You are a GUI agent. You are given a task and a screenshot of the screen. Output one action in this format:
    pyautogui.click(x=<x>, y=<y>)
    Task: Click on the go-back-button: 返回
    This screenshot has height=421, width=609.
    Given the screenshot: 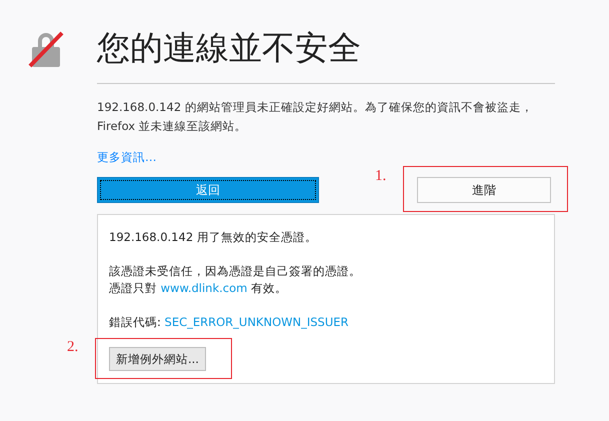 What is the action you would take?
    pyautogui.click(x=208, y=190)
    